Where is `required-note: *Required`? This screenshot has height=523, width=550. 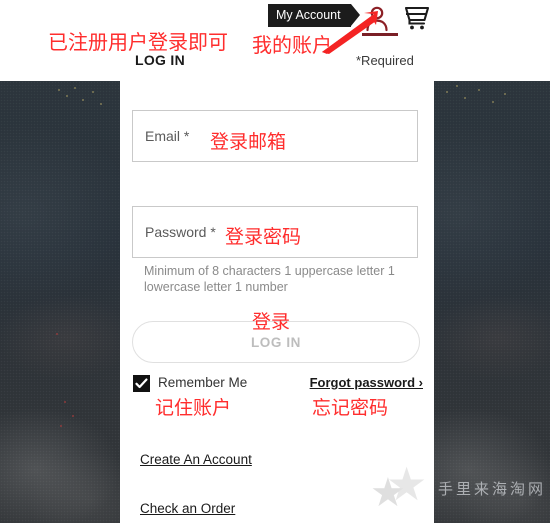
required-note: *Required is located at coordinates (385, 60).